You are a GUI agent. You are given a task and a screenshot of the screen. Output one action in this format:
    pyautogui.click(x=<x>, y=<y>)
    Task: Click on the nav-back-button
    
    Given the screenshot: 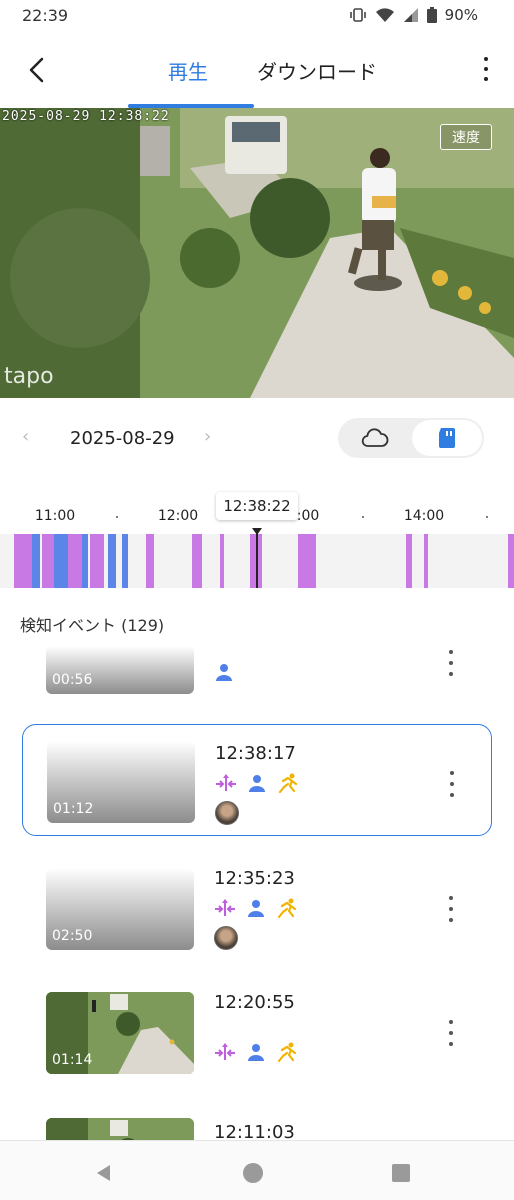 What is the action you would take?
    pyautogui.click(x=104, y=1173)
    